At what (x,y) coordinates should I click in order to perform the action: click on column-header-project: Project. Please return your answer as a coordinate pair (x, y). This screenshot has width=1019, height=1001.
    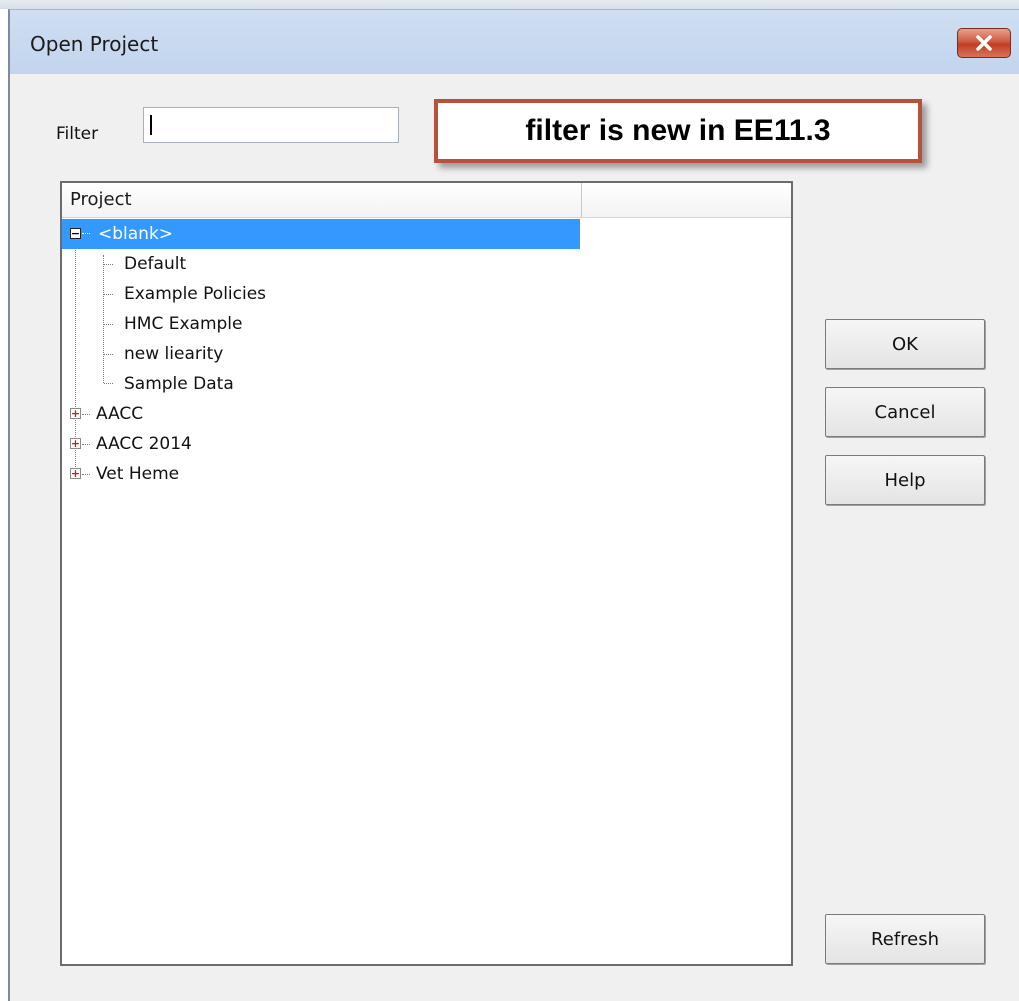
    Looking at the image, I should click on (322, 200).